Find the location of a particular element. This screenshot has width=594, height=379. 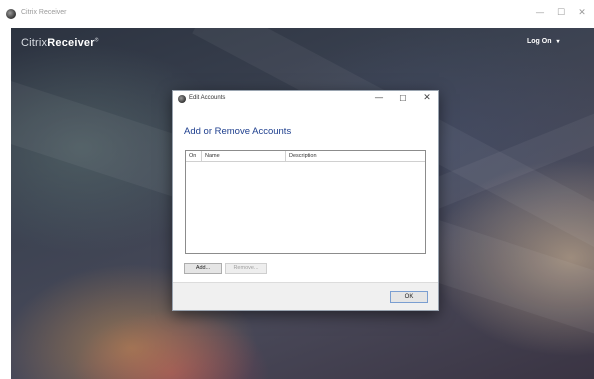

citrix-receiver-logo: CitrixReceiver® is located at coordinates (60, 43).